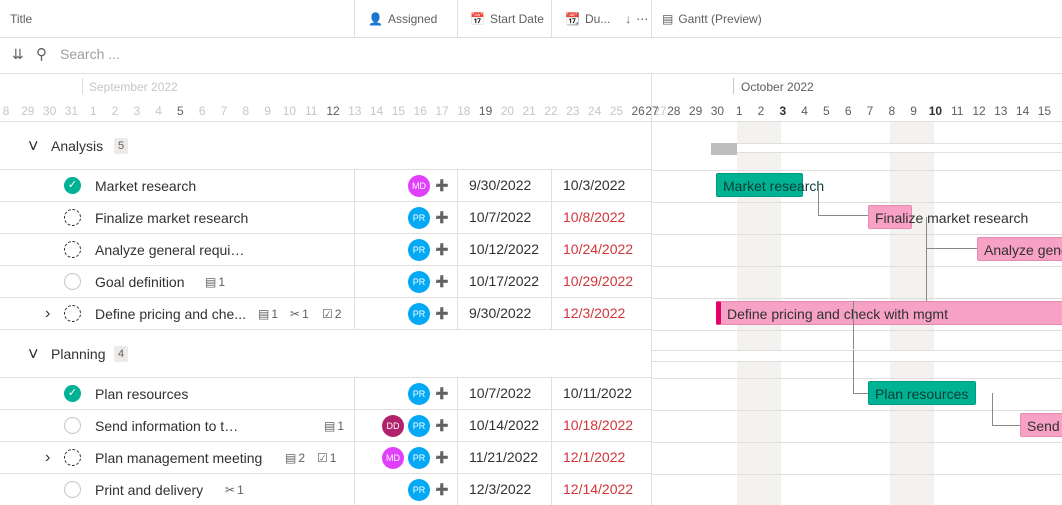  I want to click on due-date: 10/29/2022, so click(598, 281).